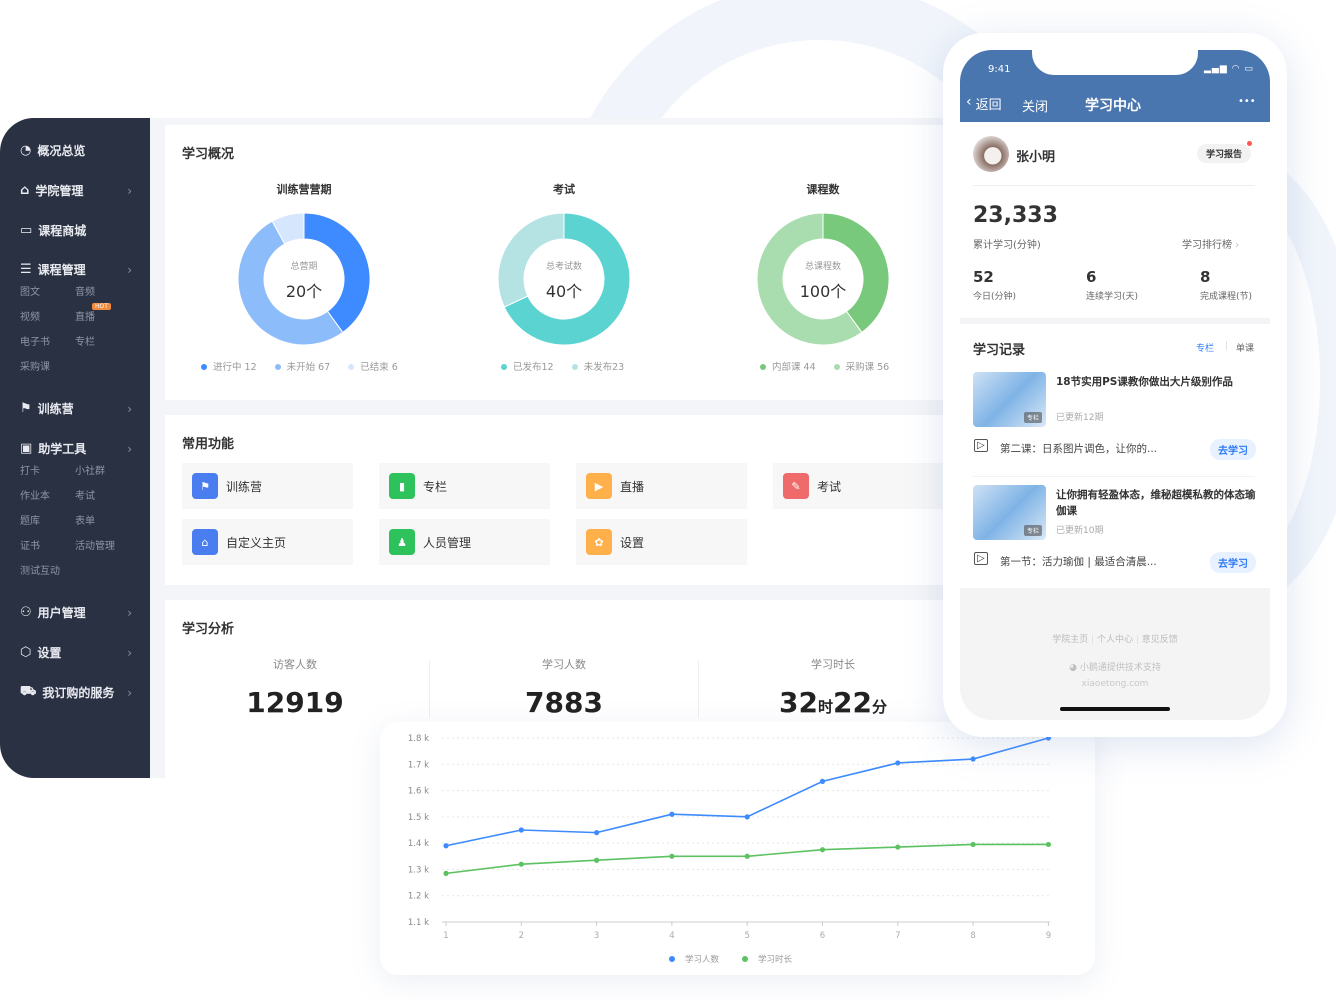 The image size is (1336, 1000). I want to click on ranking-label: 学习排行榜, so click(1207, 245).